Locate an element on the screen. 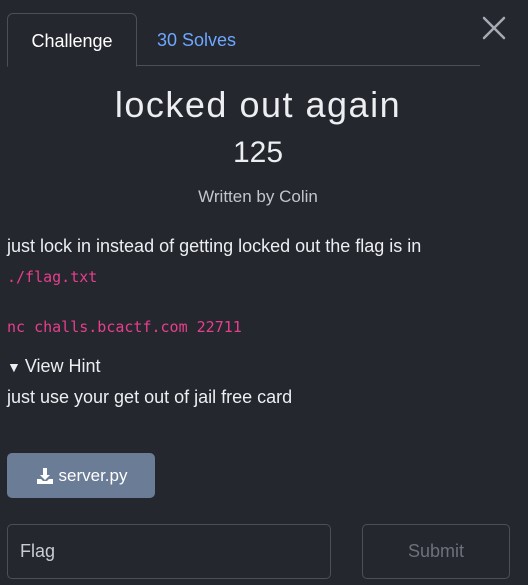 This screenshot has width=528, height=585. file-name: server.py is located at coordinates (93, 475).